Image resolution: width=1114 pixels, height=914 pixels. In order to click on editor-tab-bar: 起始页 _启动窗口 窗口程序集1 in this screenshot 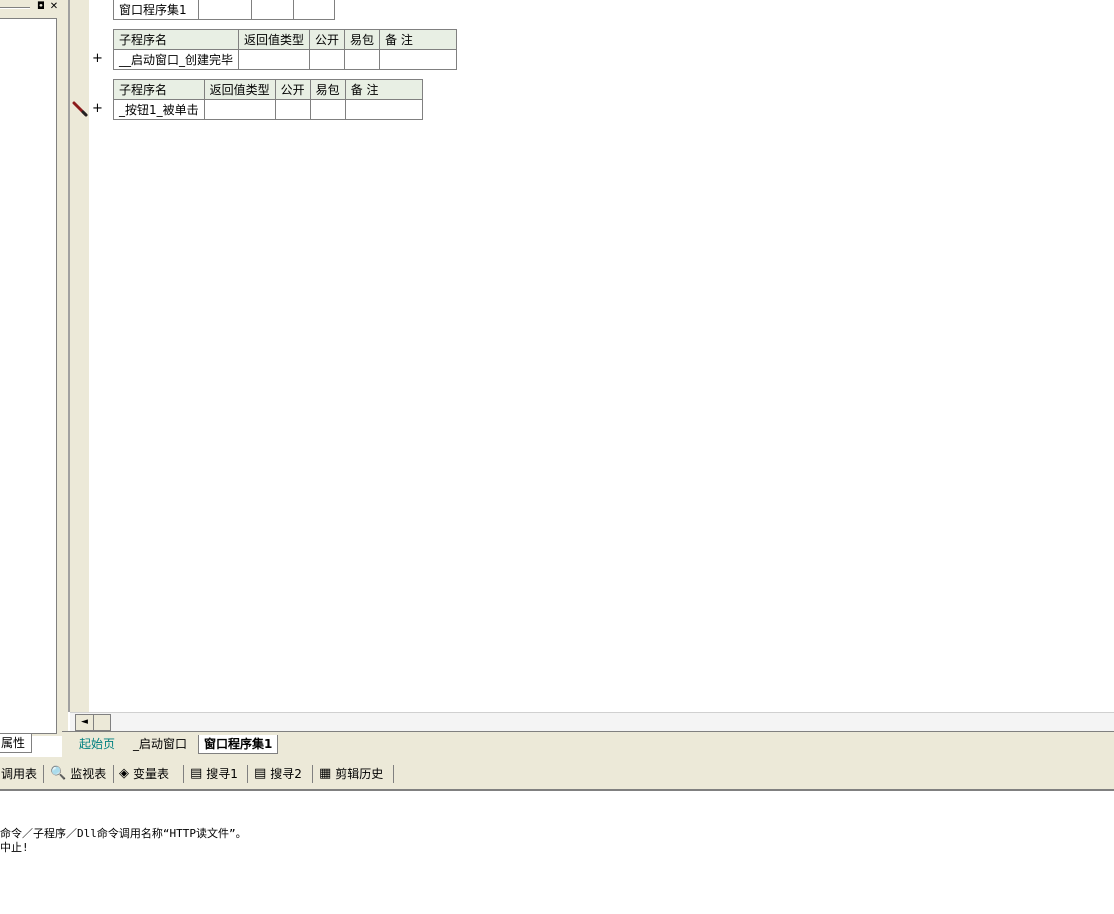, I will do `click(588, 744)`.